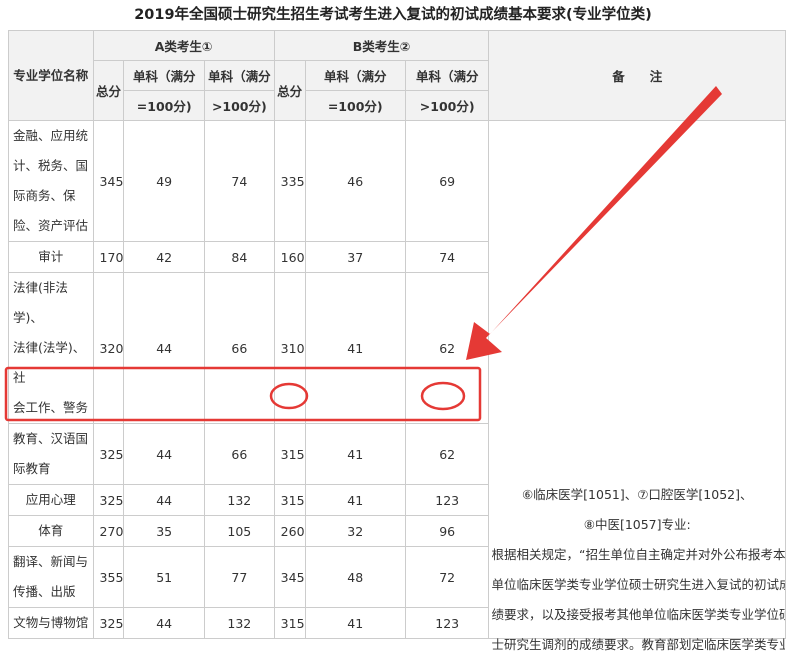 The image size is (786, 660). Describe the element at coordinates (164, 623) in the screenshot. I see `a-single-100-cell: 44` at that location.